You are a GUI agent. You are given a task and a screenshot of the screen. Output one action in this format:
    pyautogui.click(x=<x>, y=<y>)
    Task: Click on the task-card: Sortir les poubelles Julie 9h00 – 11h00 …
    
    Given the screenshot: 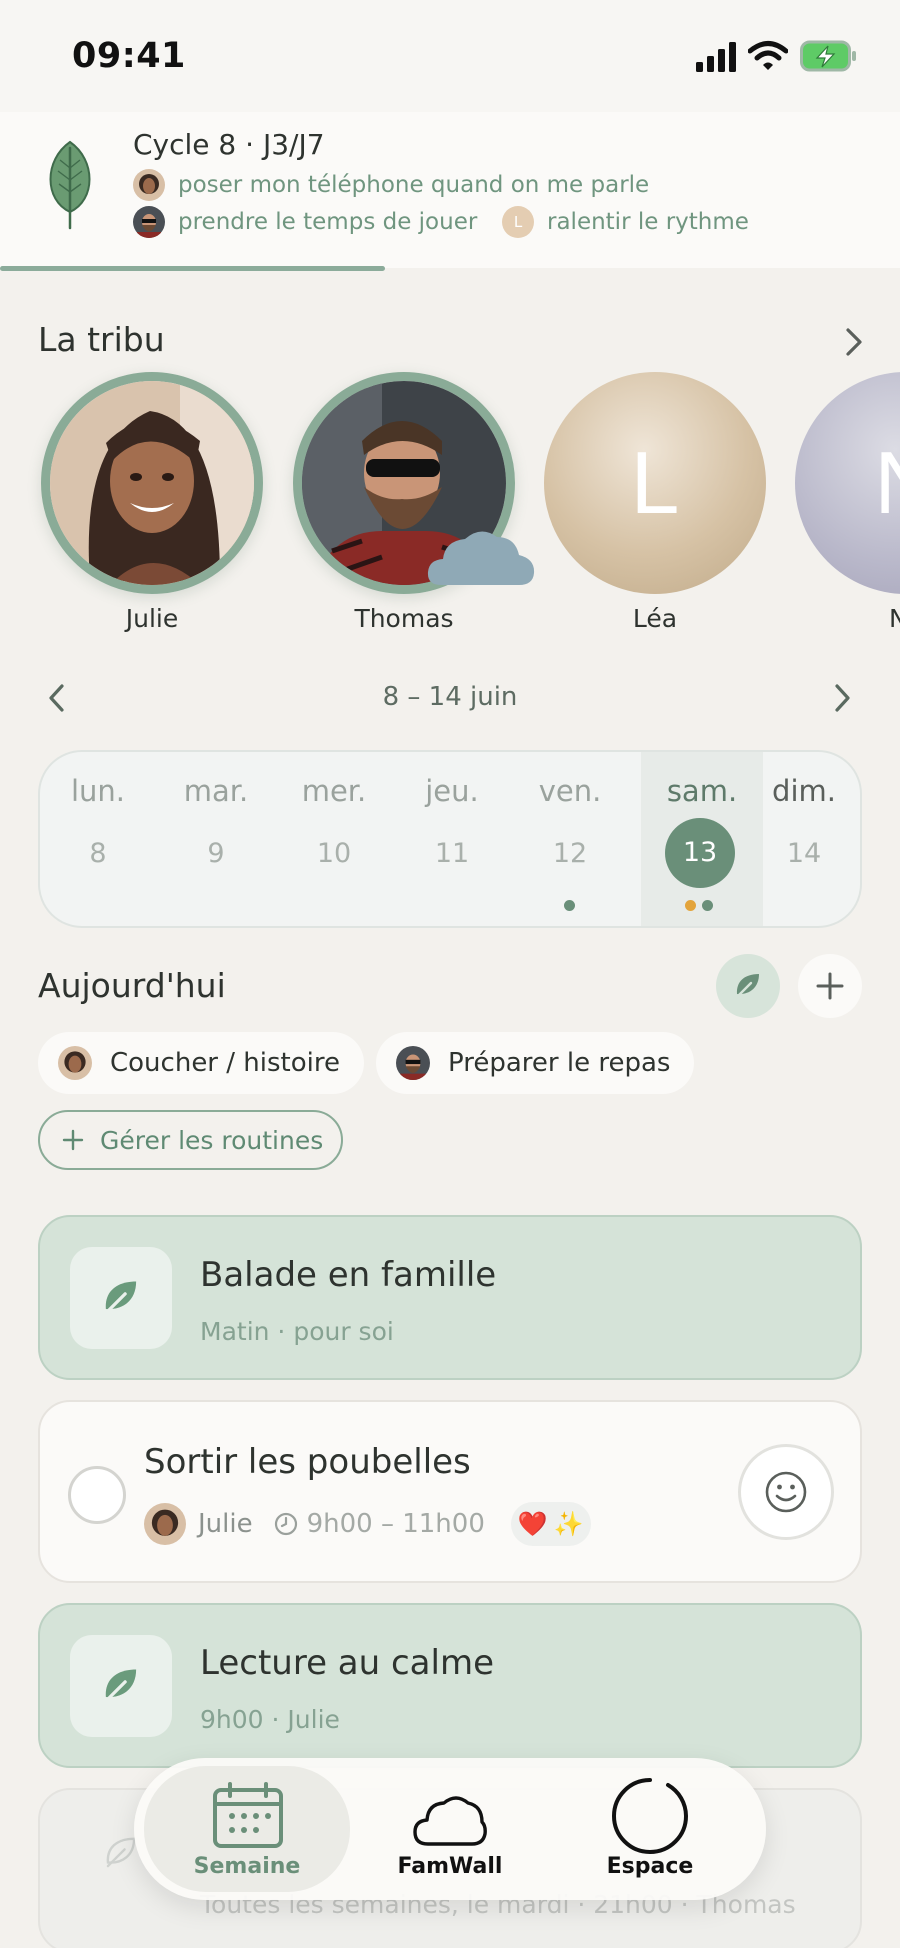 What is the action you would take?
    pyautogui.click(x=450, y=1491)
    